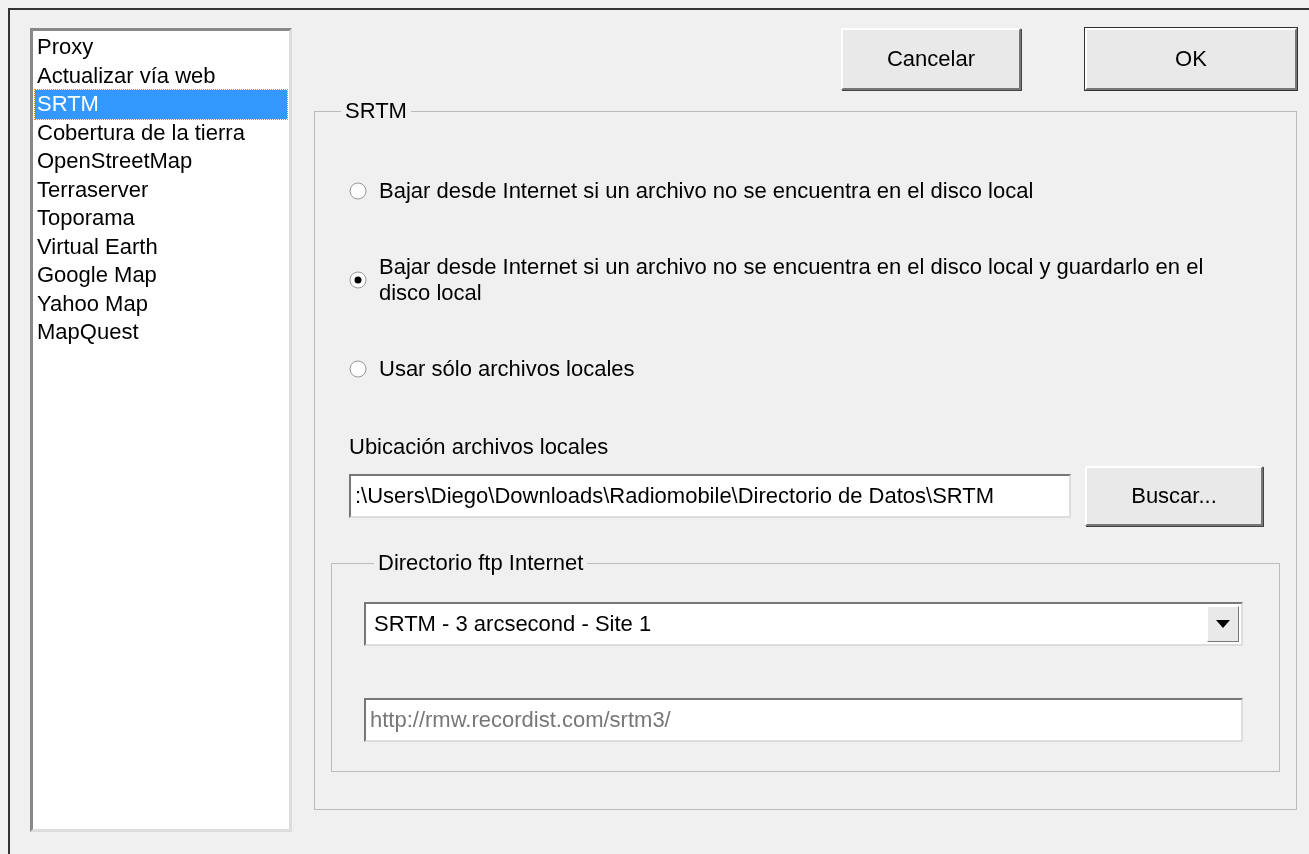 Image resolution: width=1309 pixels, height=854 pixels. What do you see at coordinates (1191, 59) in the screenshot?
I see `ok-button: OK` at bounding box center [1191, 59].